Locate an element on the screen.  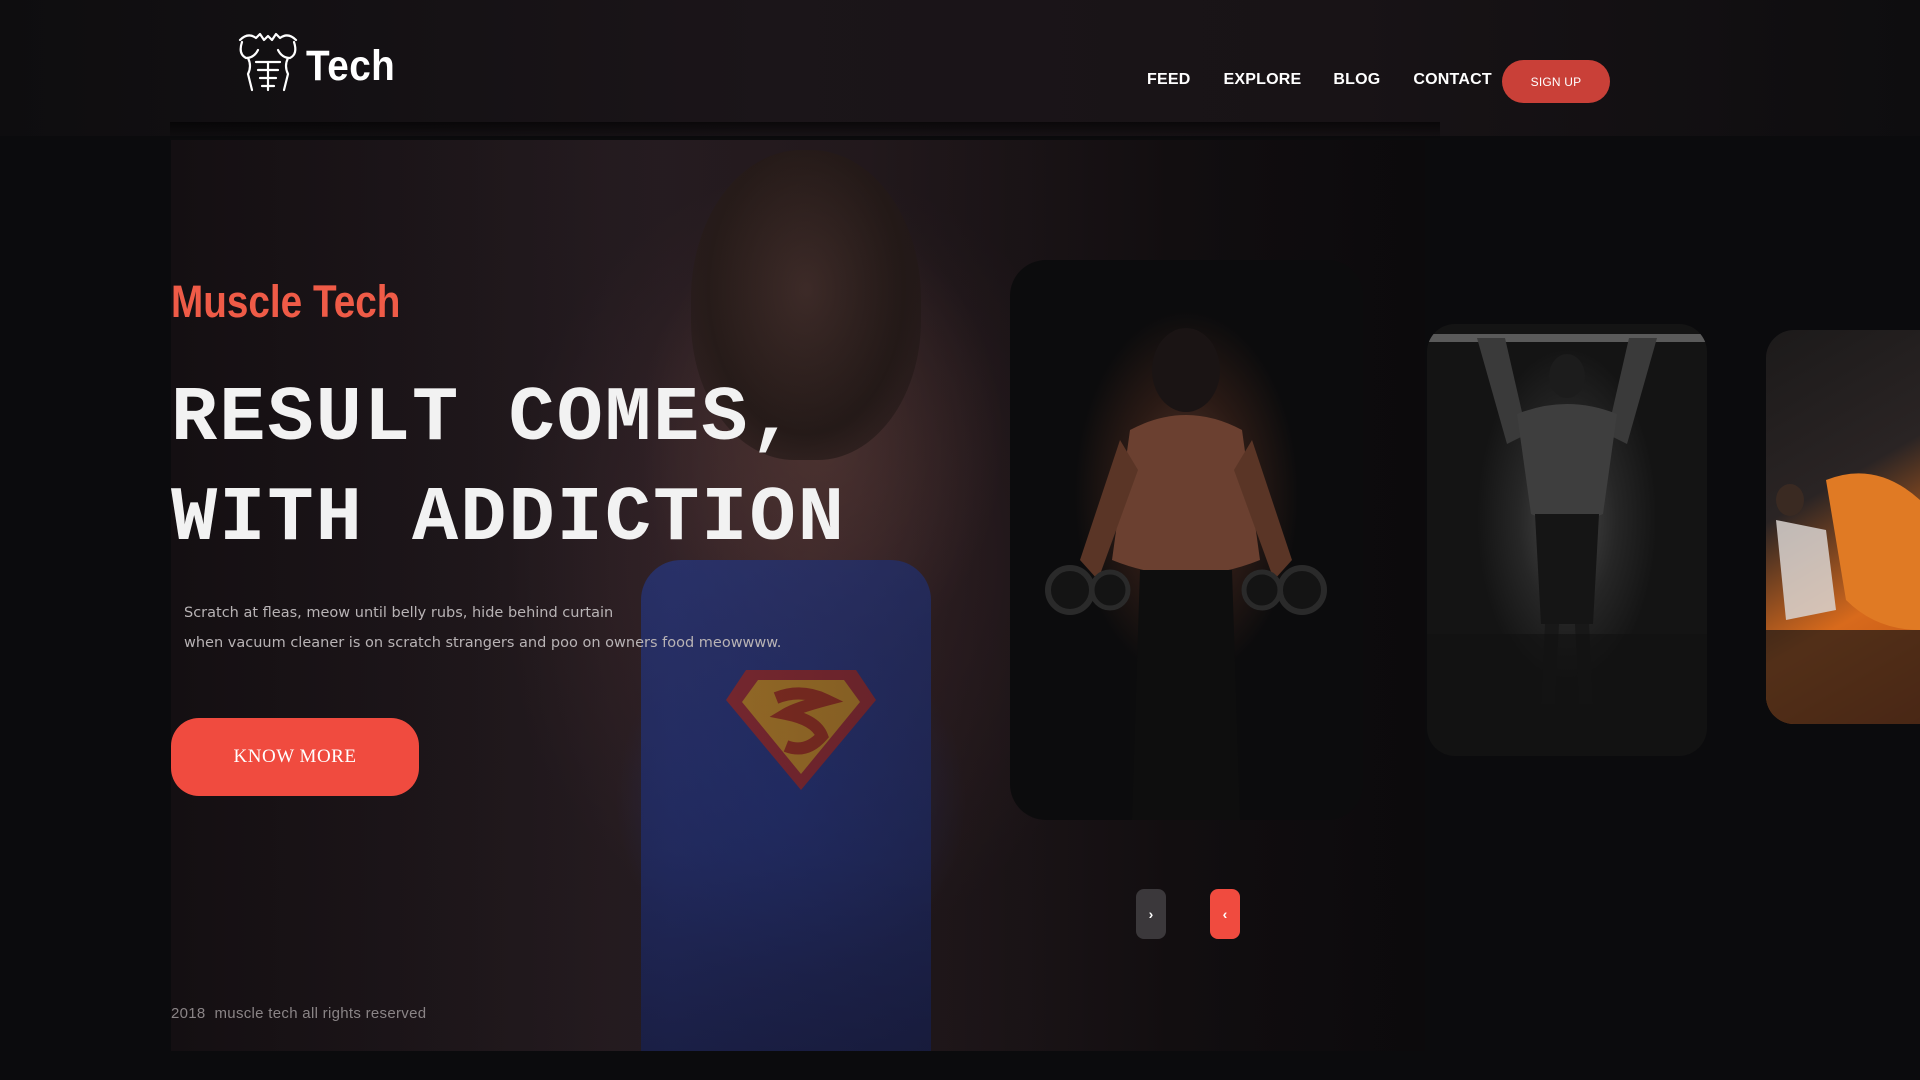
muscle-torso-icon is located at coordinates (268, 64).